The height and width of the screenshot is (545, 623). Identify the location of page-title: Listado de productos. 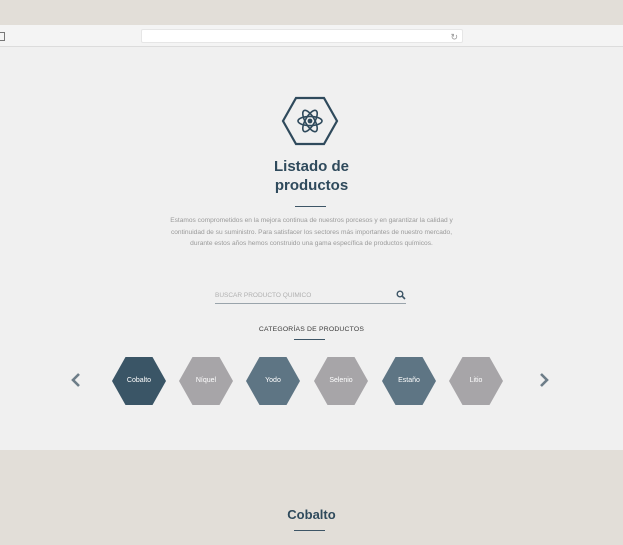
(311, 176).